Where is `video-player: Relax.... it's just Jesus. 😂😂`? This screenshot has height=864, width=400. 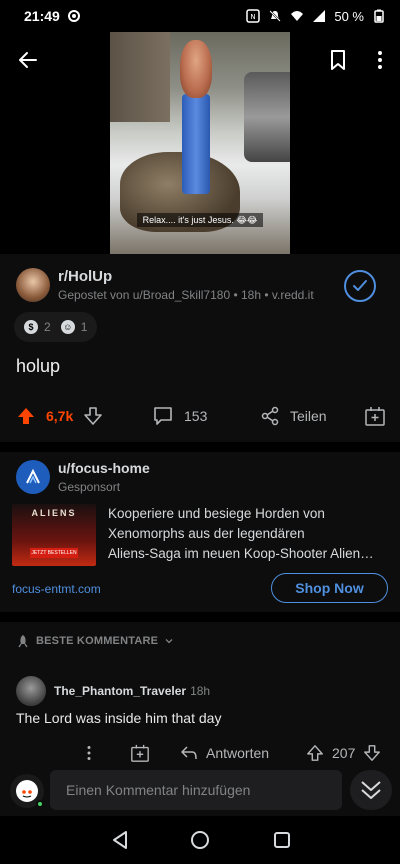 video-player: Relax.... it's just Jesus. 😂😂 is located at coordinates (200, 143).